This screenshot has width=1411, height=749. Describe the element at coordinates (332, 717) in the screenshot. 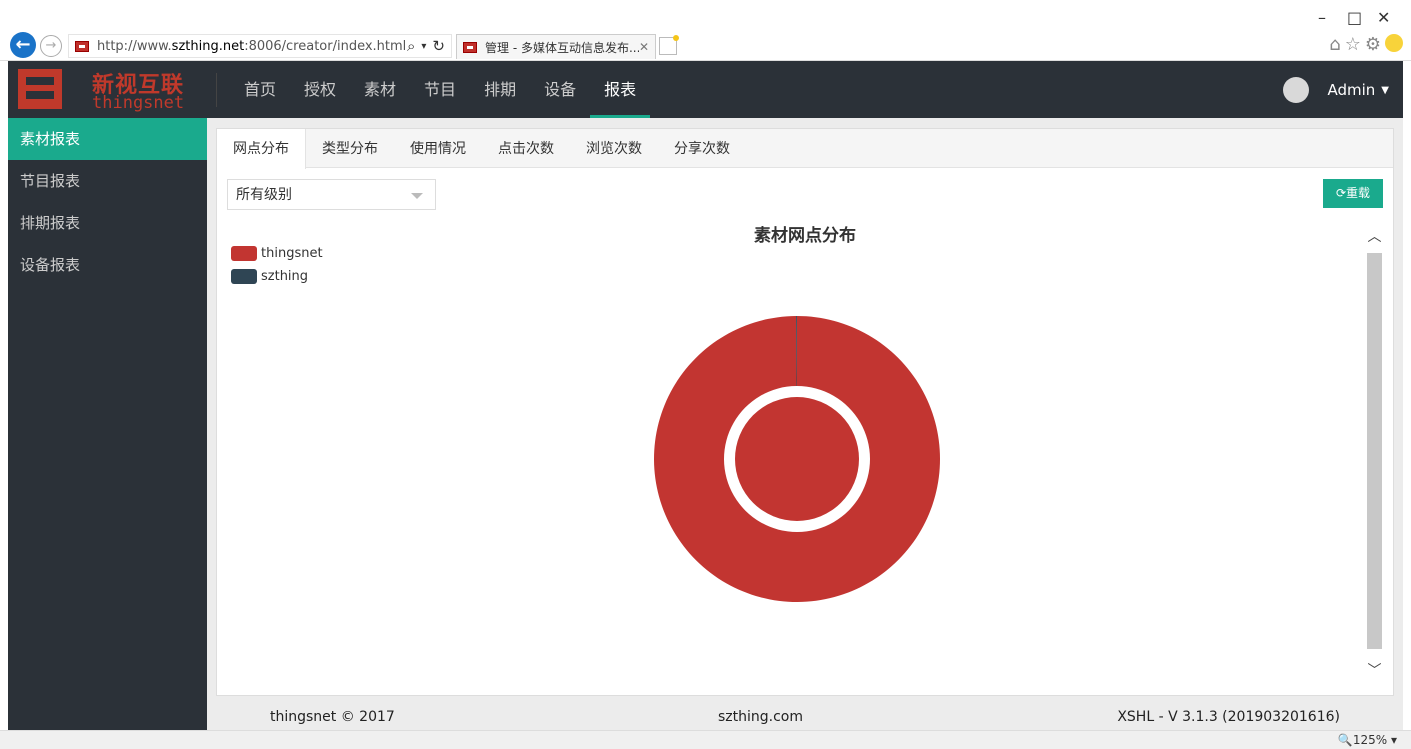

I see `footer-copyright: thingsnet © 2017` at that location.